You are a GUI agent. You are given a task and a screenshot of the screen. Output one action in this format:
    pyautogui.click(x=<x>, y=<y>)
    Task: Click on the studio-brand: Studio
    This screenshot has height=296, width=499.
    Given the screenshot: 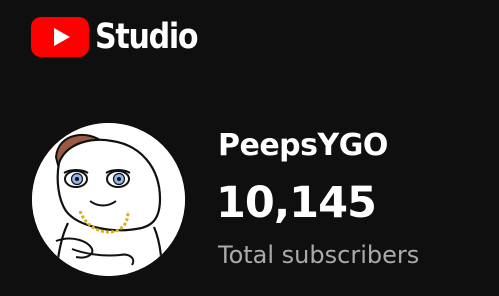 What is the action you would take?
    pyautogui.click(x=122, y=37)
    